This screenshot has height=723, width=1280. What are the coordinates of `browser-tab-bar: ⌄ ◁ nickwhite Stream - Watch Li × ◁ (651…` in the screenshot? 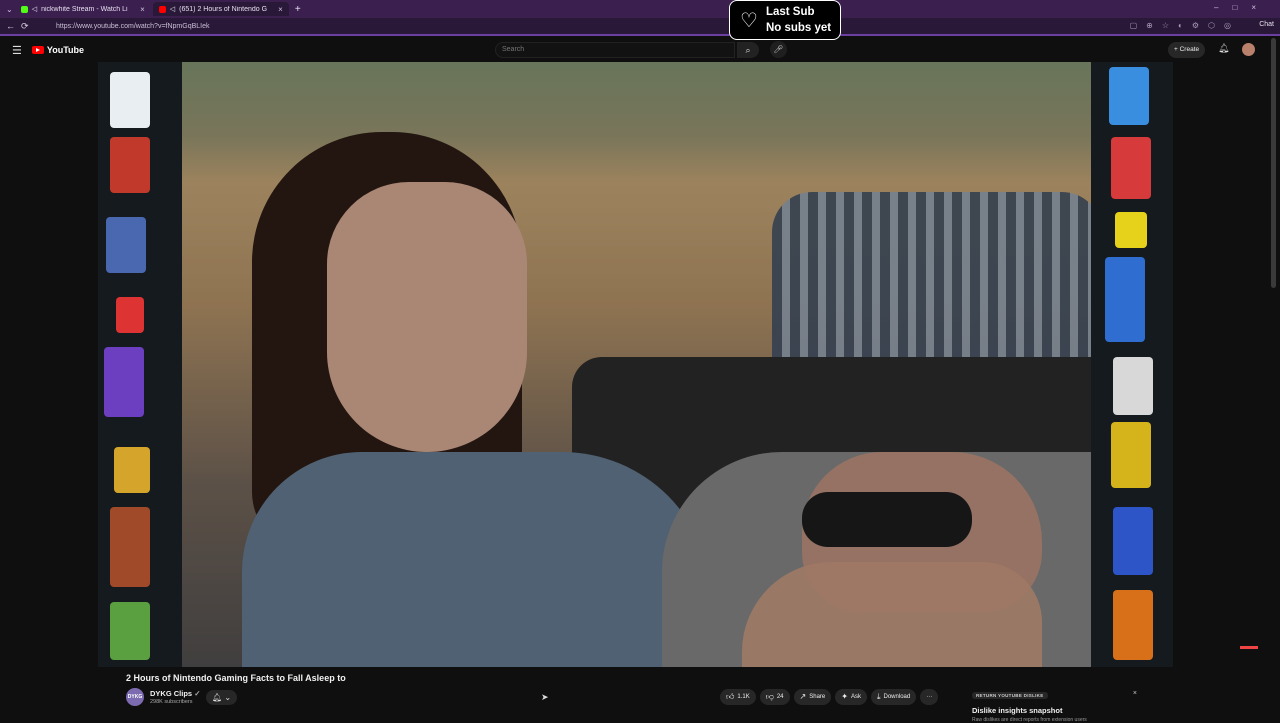 It's located at (640, 9).